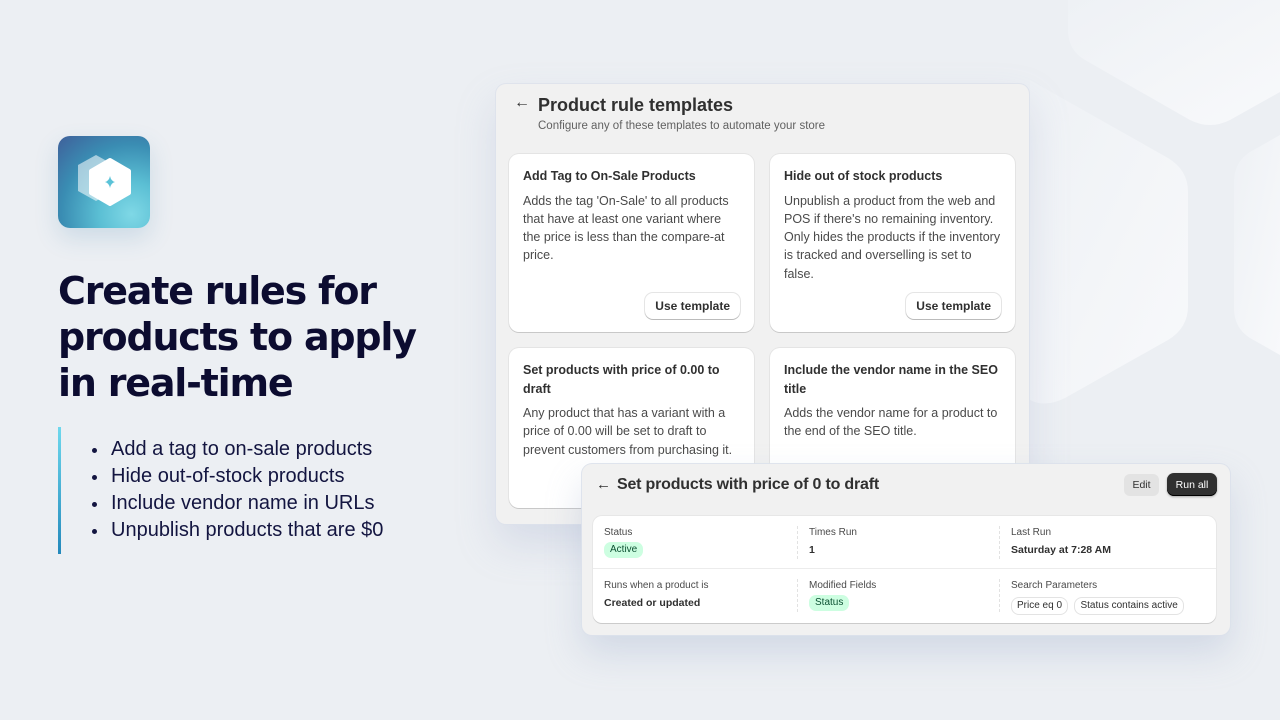 The image size is (1280, 720). Describe the element at coordinates (898, 595) in the screenshot. I see `modified-fields-cell: Modified Fields Status` at that location.